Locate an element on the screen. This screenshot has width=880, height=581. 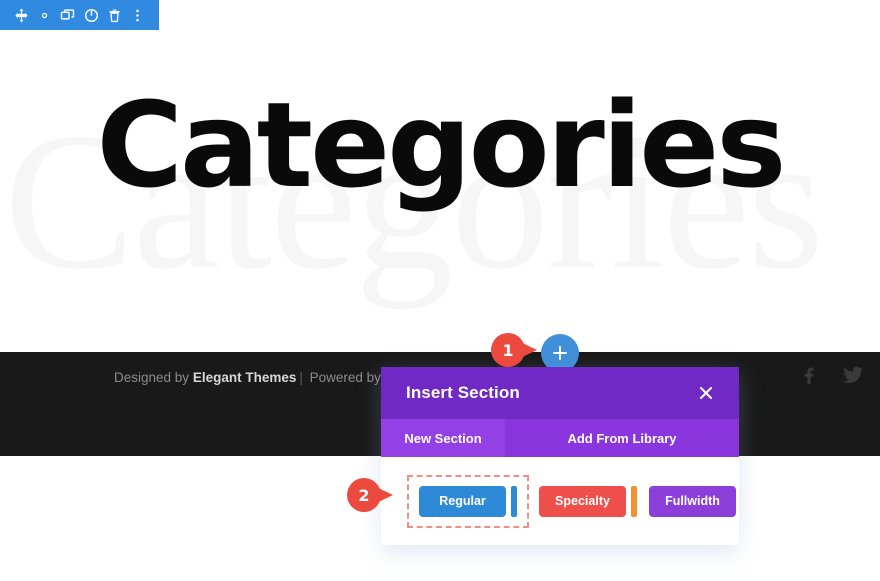
modal-title: Insert Section is located at coordinates (463, 392).